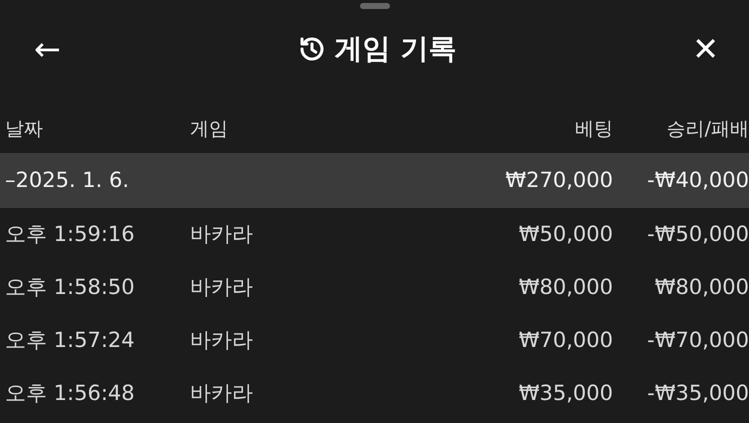 The width and height of the screenshot is (749, 423). I want to click on bet-cell-text: ₩70,000, so click(565, 340).